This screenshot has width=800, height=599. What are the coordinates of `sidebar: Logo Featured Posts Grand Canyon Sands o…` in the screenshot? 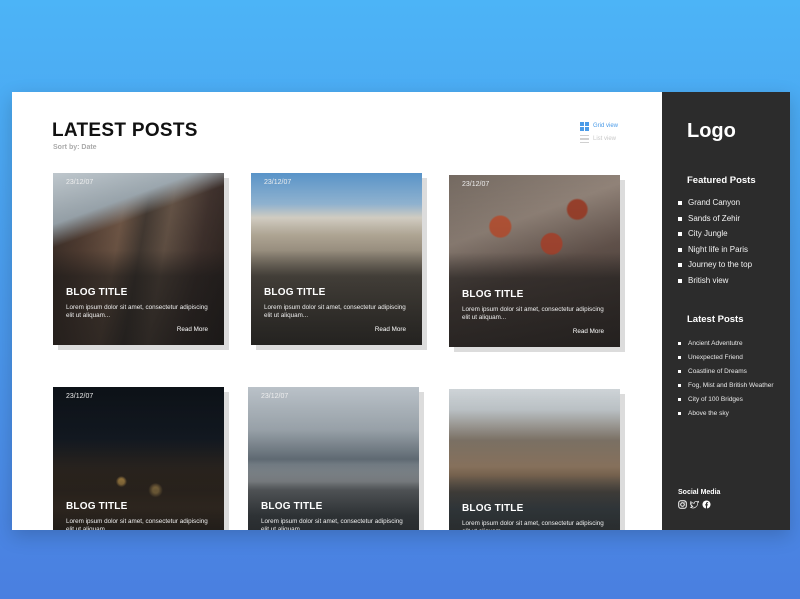 It's located at (726, 311).